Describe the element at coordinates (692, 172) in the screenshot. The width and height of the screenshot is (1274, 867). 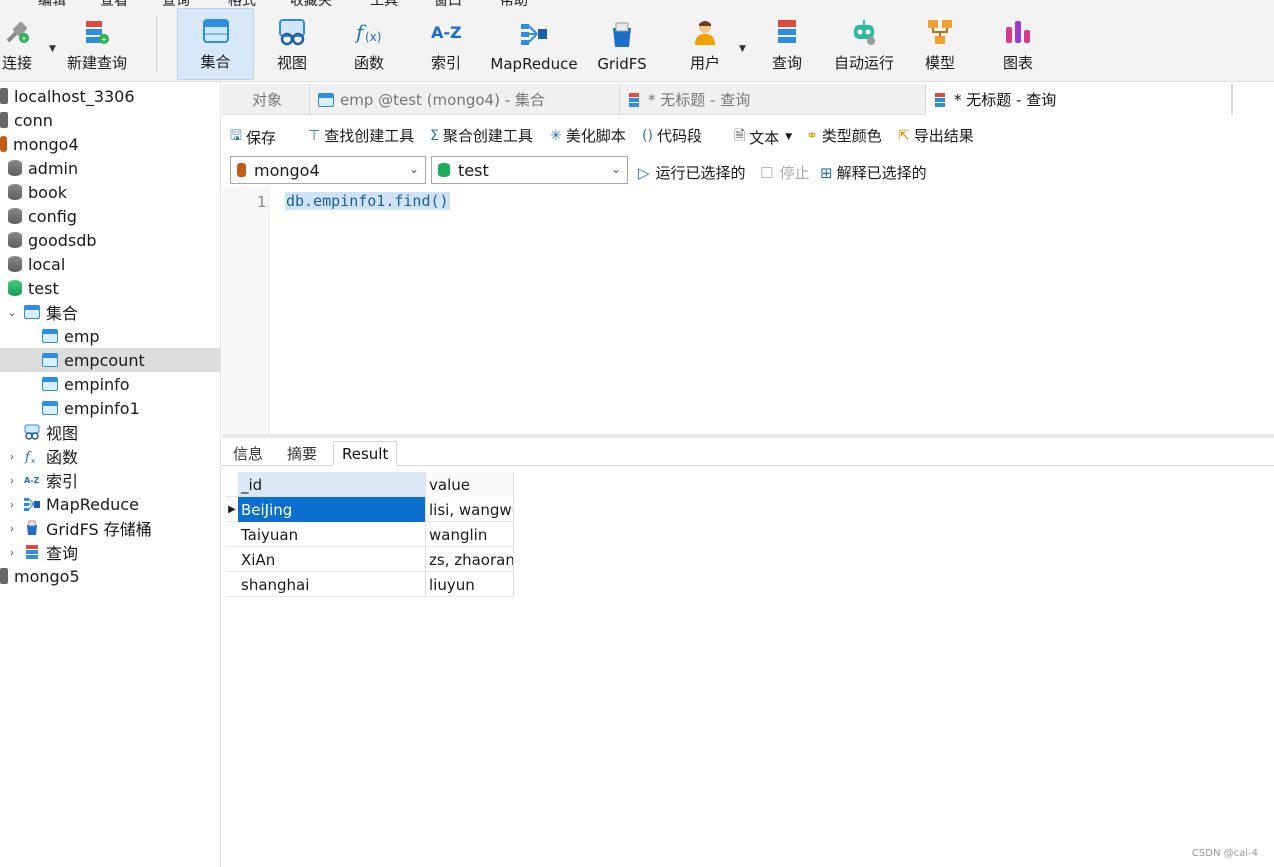
I see `run-selected-button: ▷ 运行已选择的` at that location.